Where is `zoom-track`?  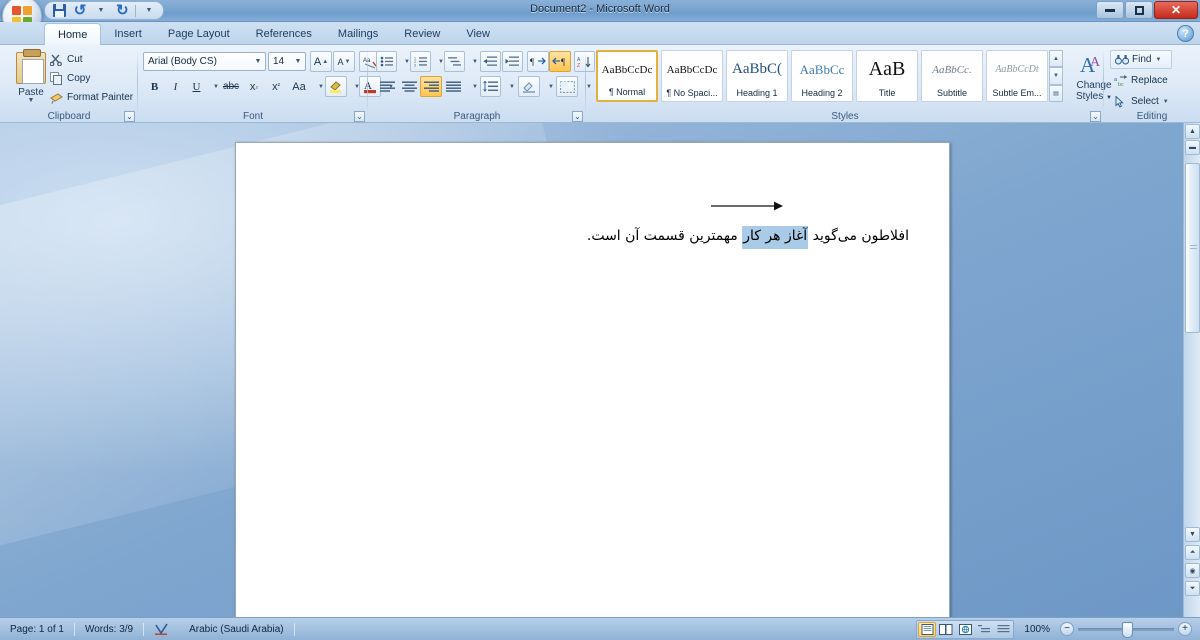
zoom-track is located at coordinates (1126, 629).